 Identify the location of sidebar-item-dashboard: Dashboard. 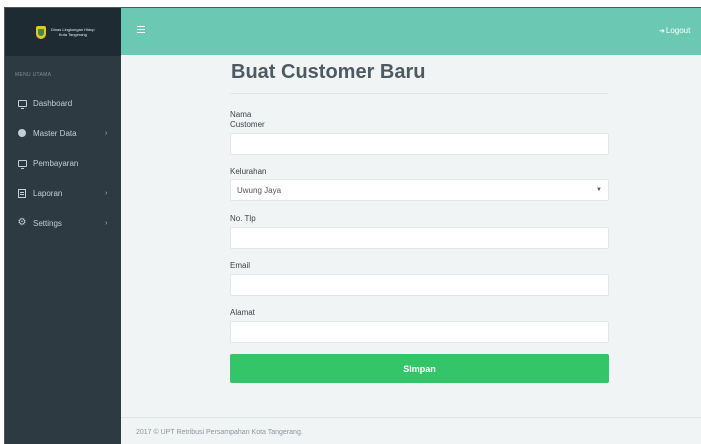
(63, 103).